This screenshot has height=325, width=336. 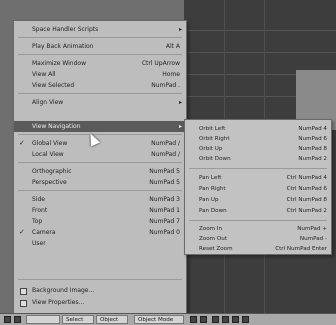 What do you see at coordinates (100, 29) in the screenshot?
I see `menu-item-space-handler-scripts: Space Handler Scripts ▸` at bounding box center [100, 29].